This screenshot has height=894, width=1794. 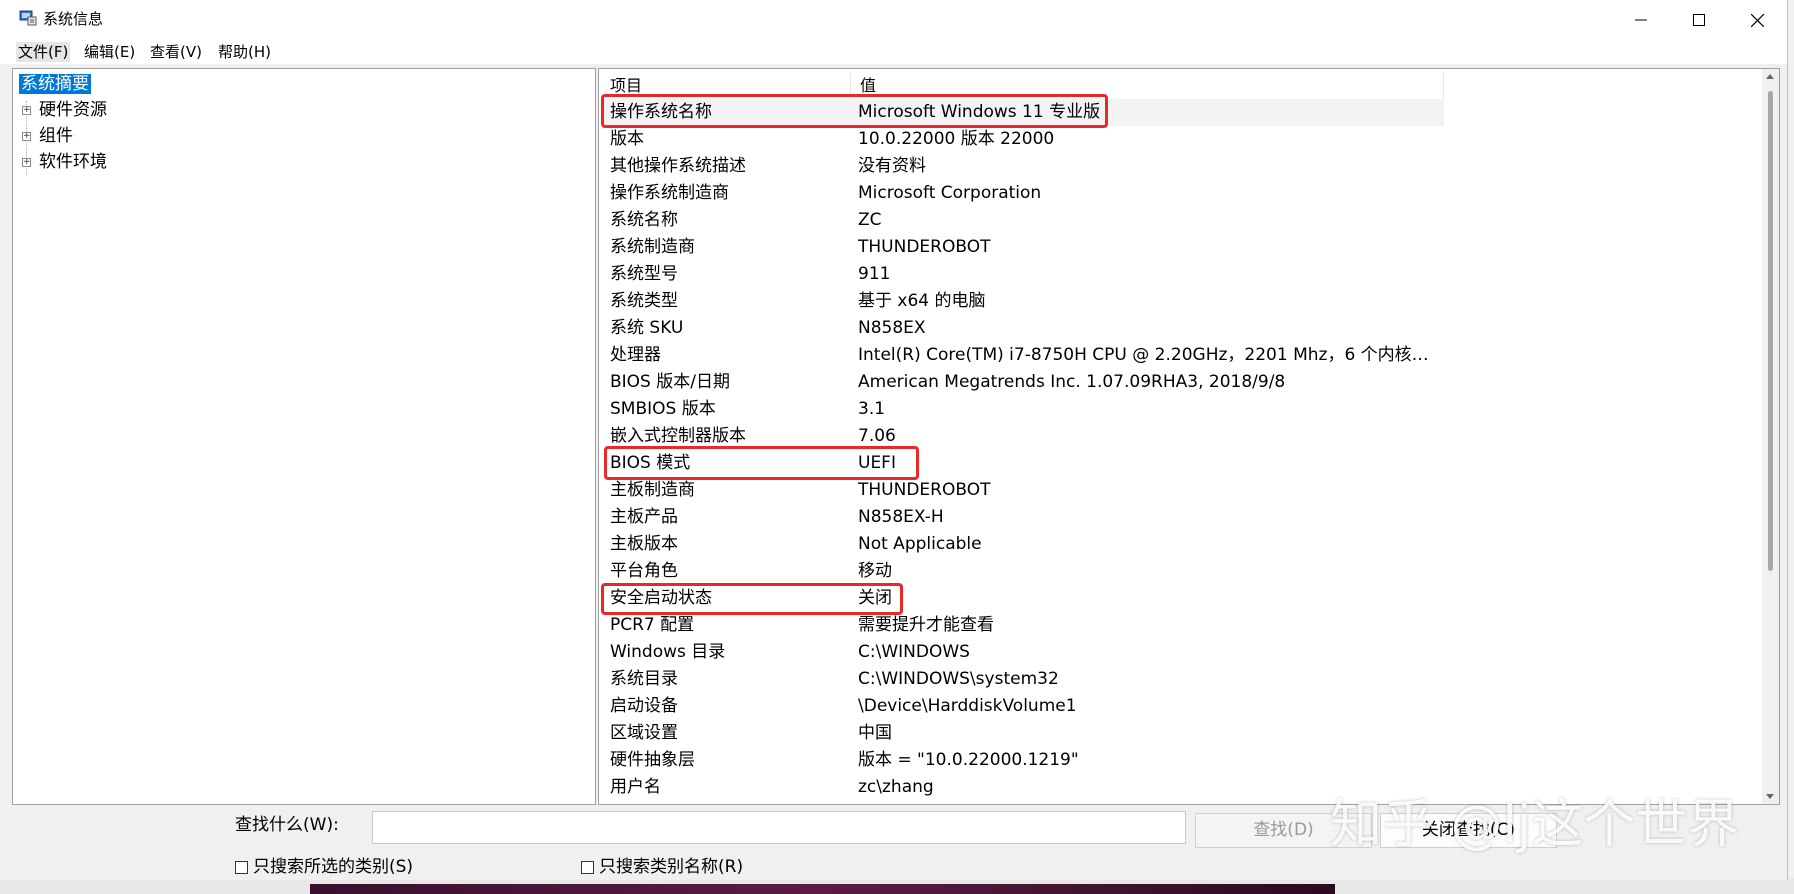 What do you see at coordinates (28, 18) in the screenshot?
I see `app-icon` at bounding box center [28, 18].